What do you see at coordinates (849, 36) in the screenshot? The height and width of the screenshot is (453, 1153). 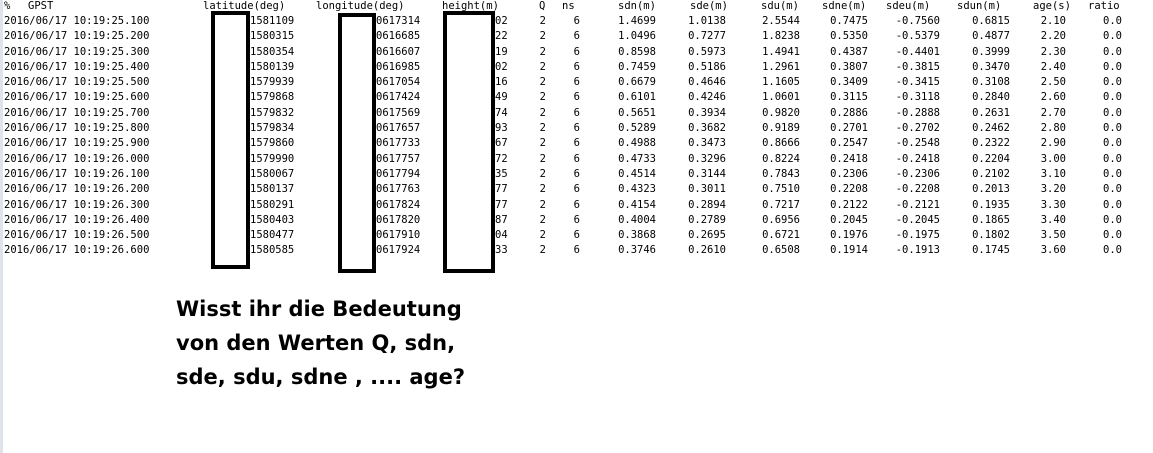 I see `cell-sdne: 0.5350` at bounding box center [849, 36].